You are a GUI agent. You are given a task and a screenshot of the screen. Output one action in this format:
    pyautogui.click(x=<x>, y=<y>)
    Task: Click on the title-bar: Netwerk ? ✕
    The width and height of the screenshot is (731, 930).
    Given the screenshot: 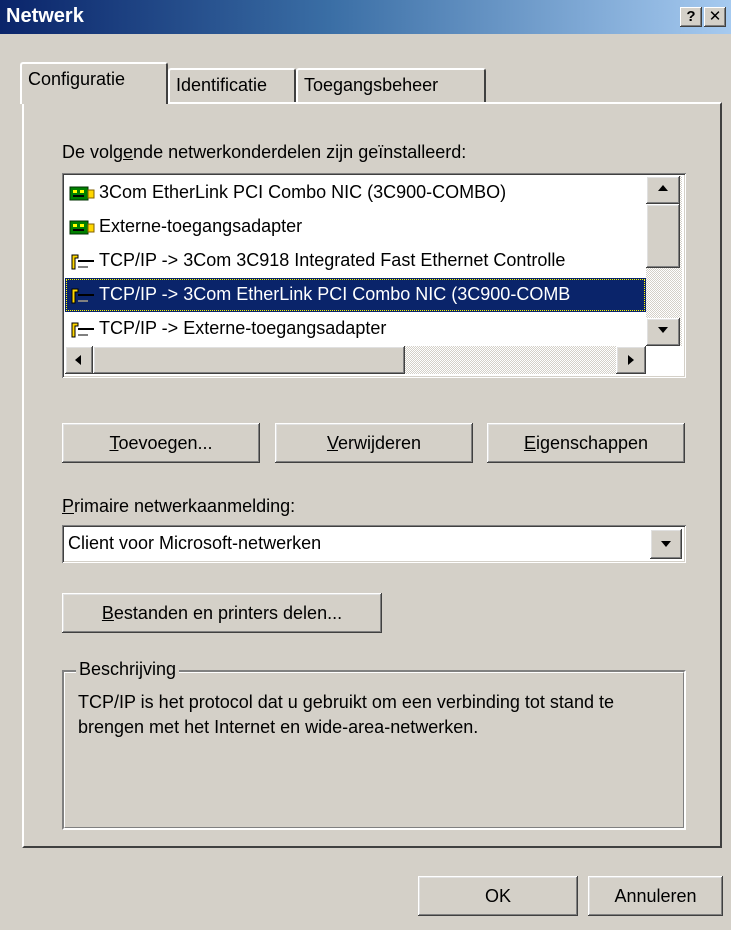 What is the action you would take?
    pyautogui.click(x=365, y=17)
    